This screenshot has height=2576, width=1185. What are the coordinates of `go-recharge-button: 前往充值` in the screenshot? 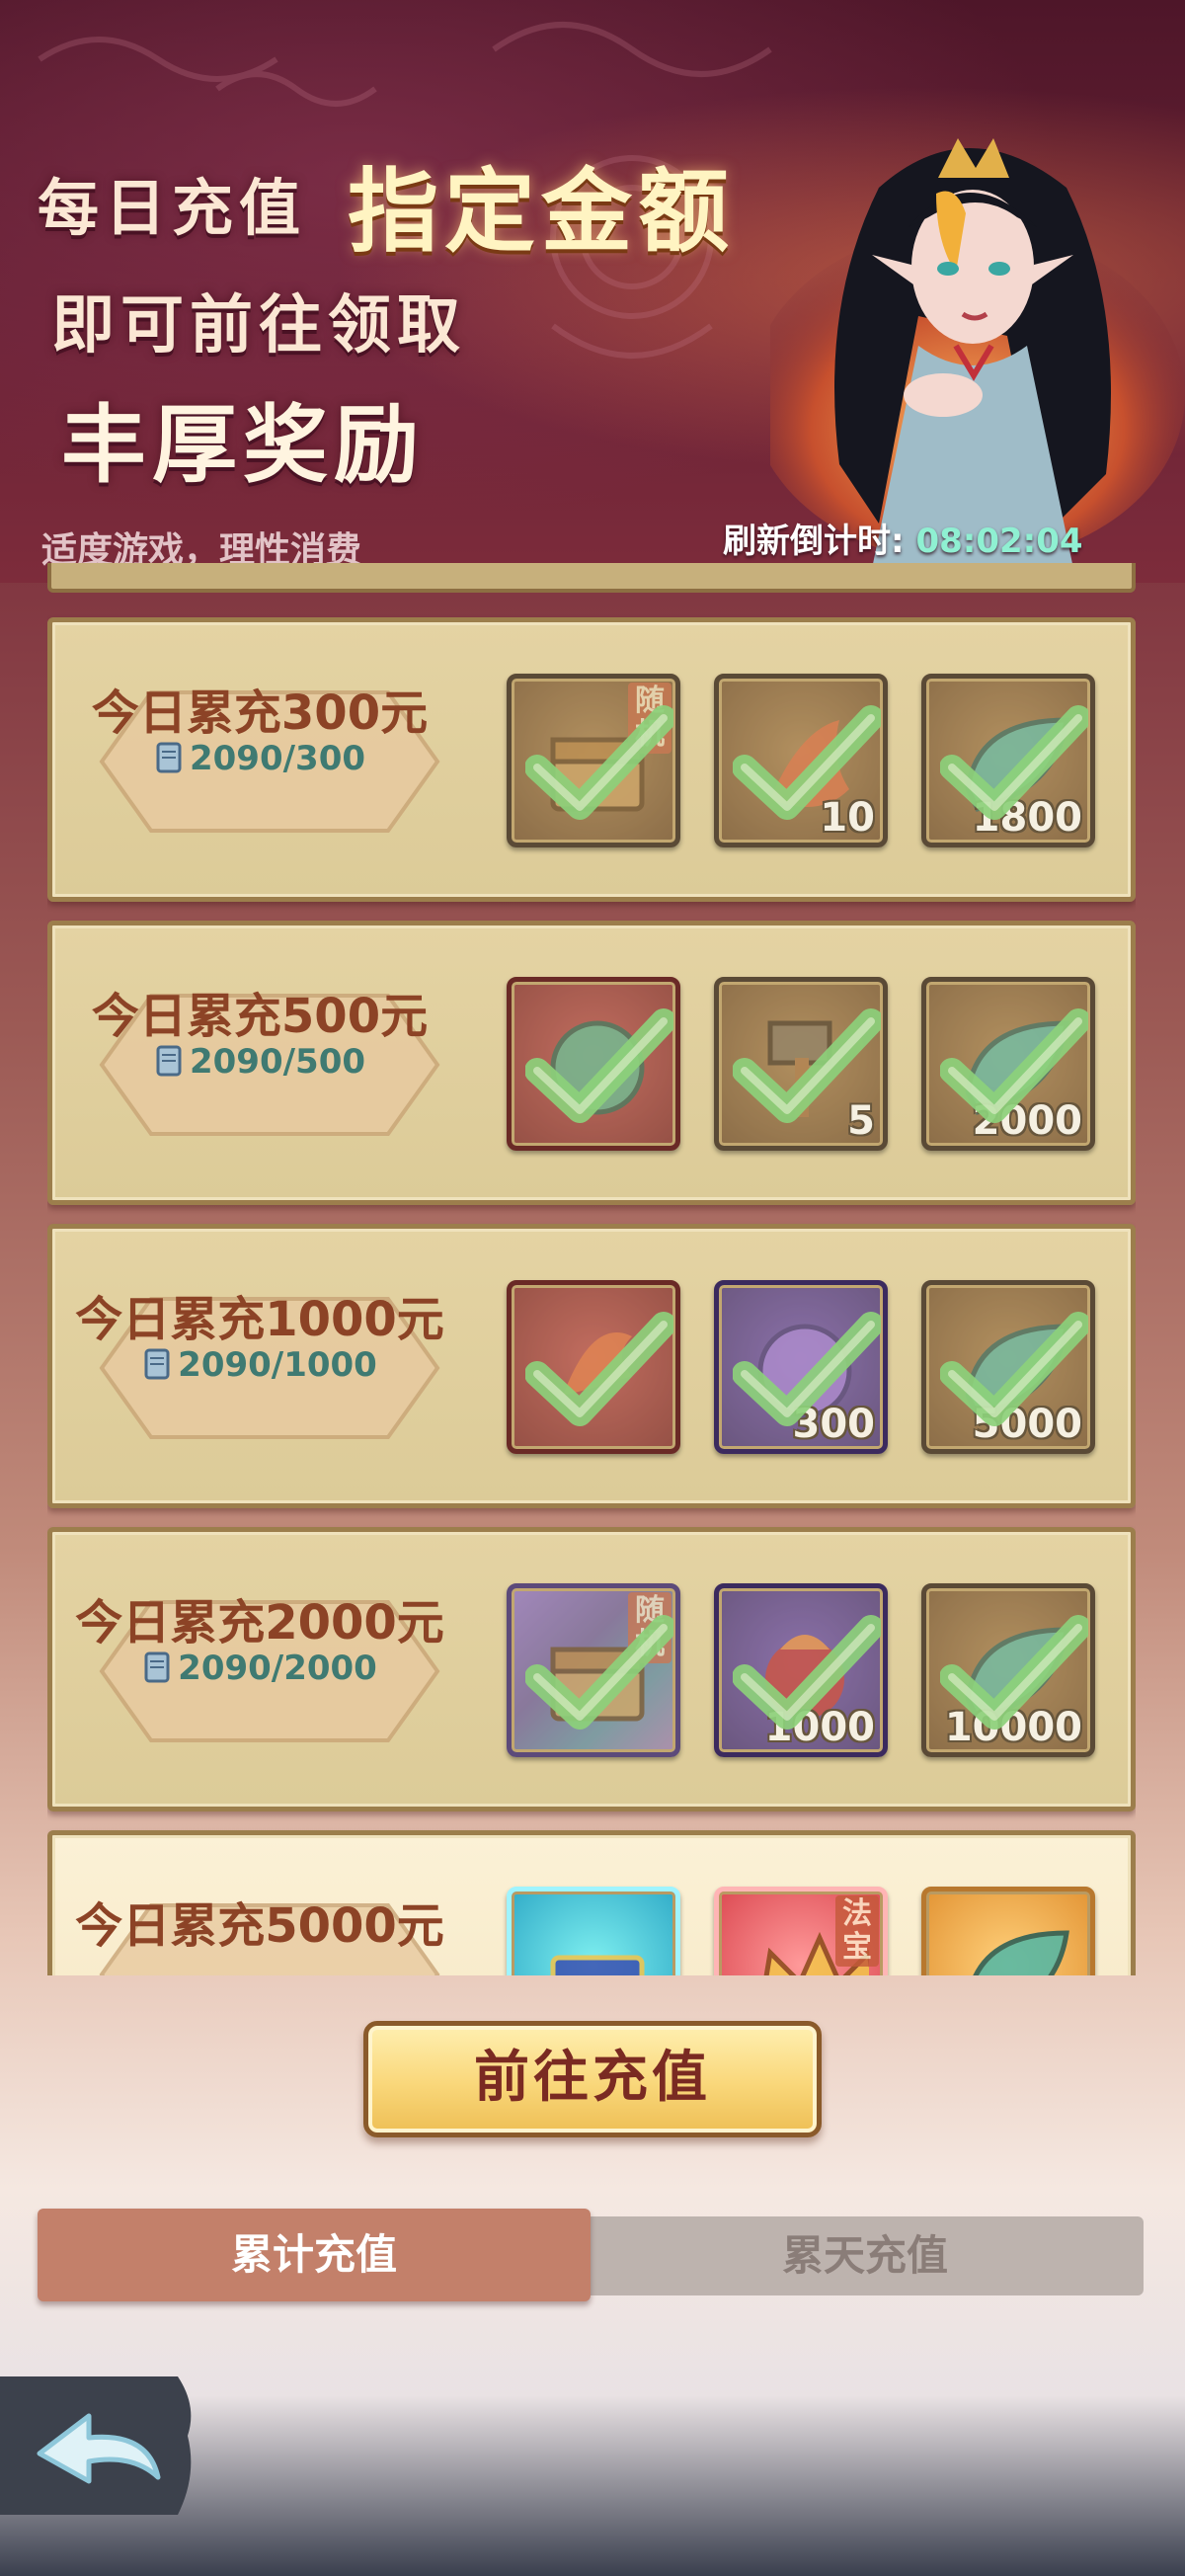 It's located at (592, 2079).